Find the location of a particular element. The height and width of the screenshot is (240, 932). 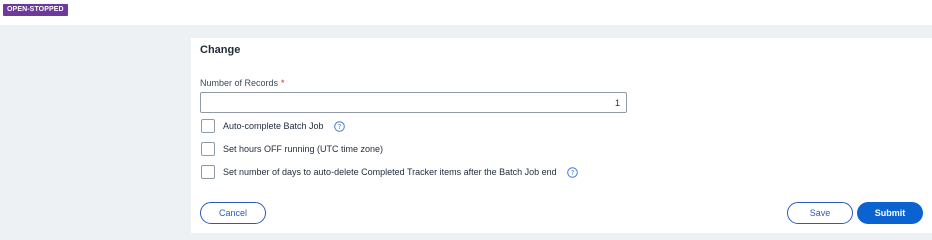

records-label-text: Number of Records is located at coordinates (239, 83).